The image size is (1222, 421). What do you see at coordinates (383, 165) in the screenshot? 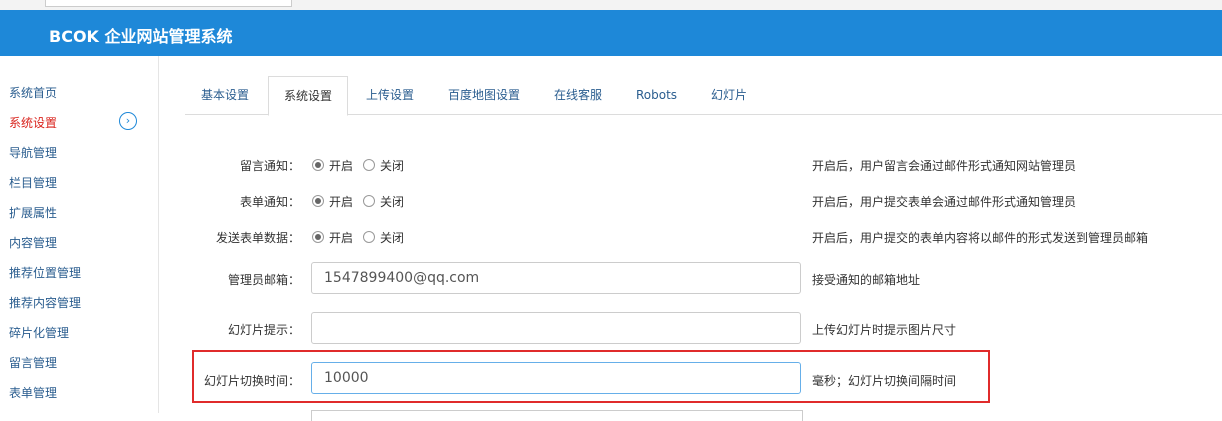
I see `message-notify-off-radio: 关闭` at bounding box center [383, 165].